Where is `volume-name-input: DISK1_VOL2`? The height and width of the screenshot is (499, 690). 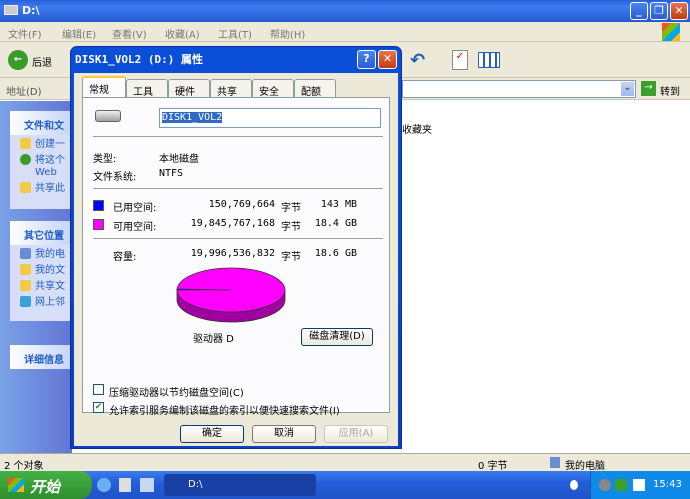
volume-name-input: DISK1_VOL2 is located at coordinates (270, 118).